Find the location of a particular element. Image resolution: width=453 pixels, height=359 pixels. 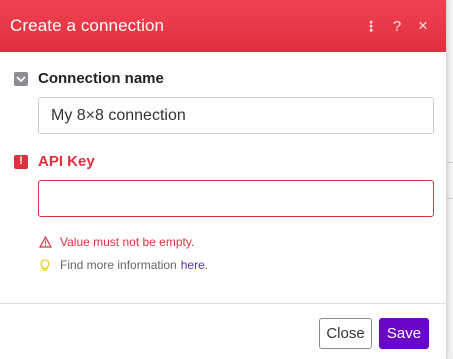

connection-name-label-row: Connection name is located at coordinates (89, 78).